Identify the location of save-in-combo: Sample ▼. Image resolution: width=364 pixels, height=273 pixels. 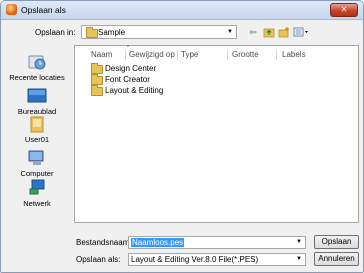
(159, 32).